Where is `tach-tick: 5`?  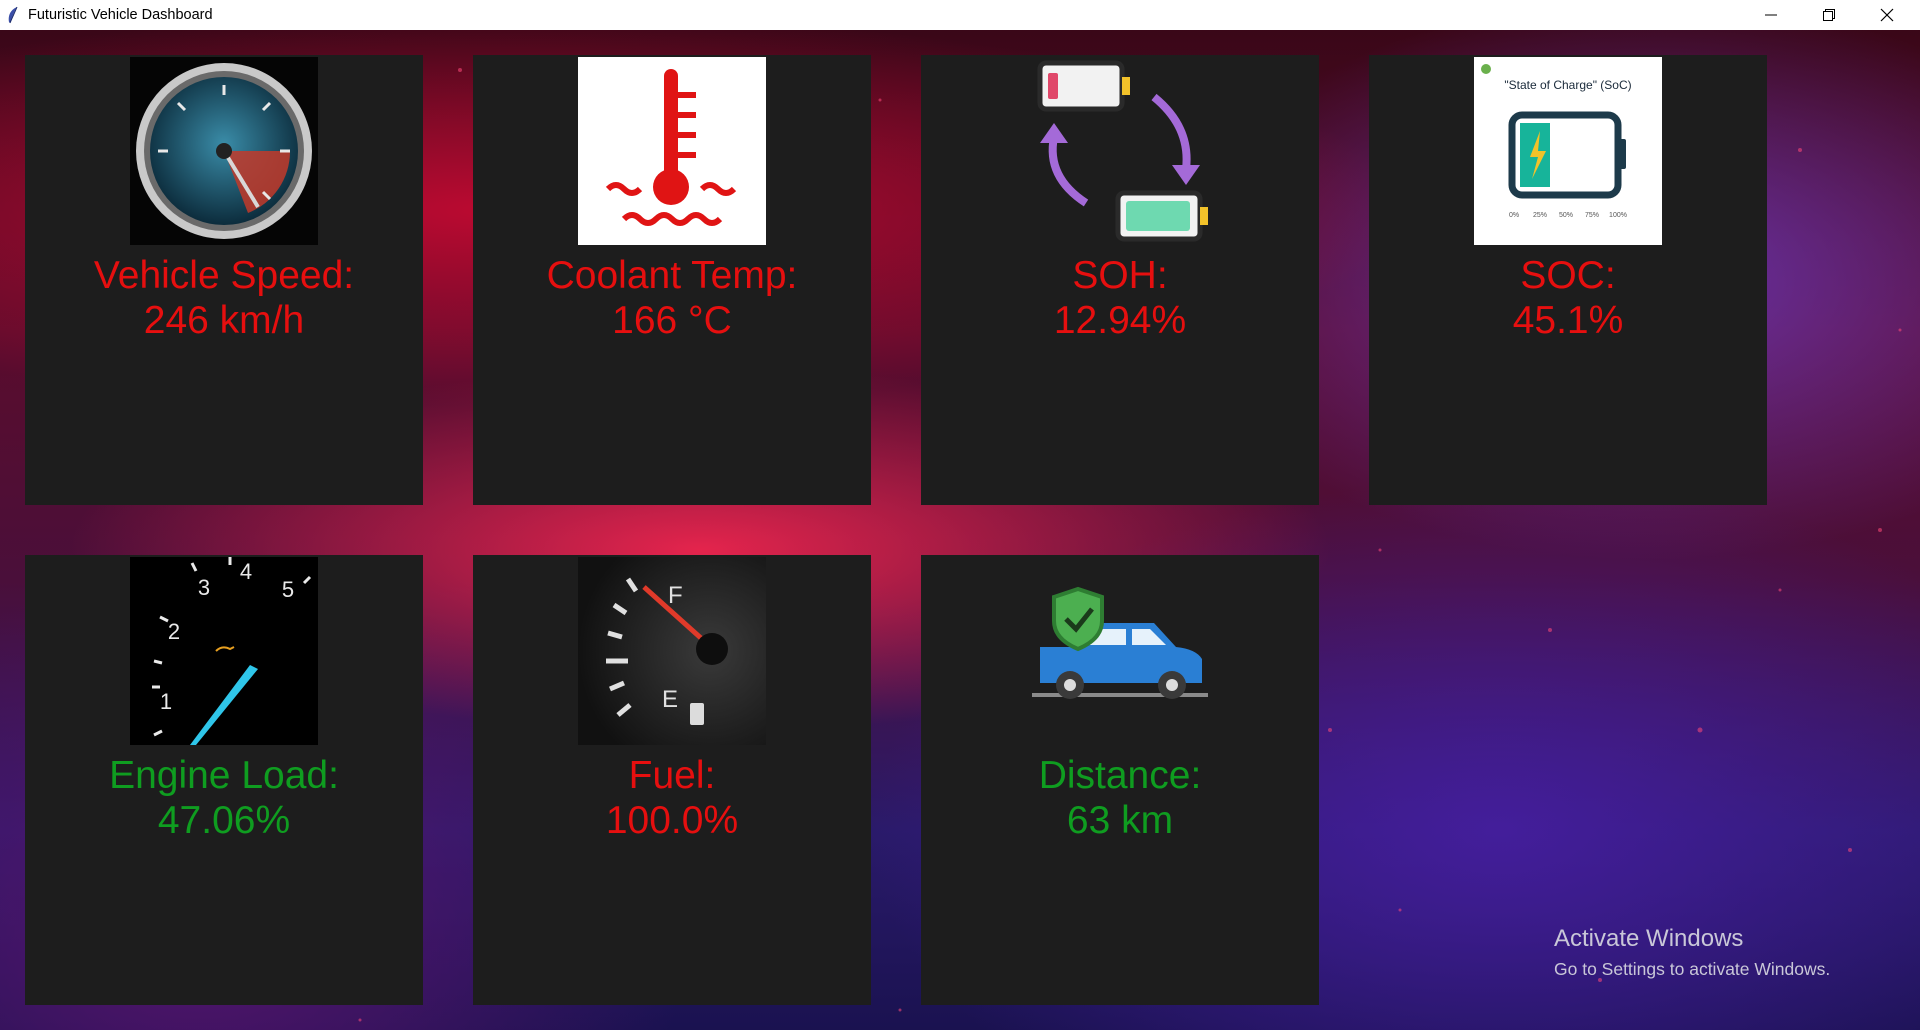 tach-tick: 5 is located at coordinates (288, 589).